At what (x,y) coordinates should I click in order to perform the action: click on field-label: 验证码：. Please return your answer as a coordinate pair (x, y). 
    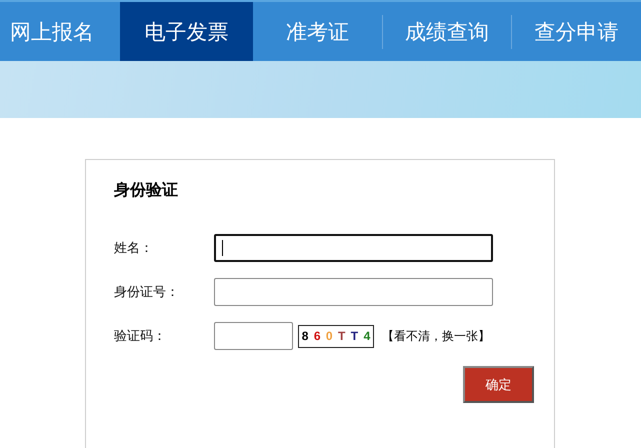
    Looking at the image, I should click on (140, 336).